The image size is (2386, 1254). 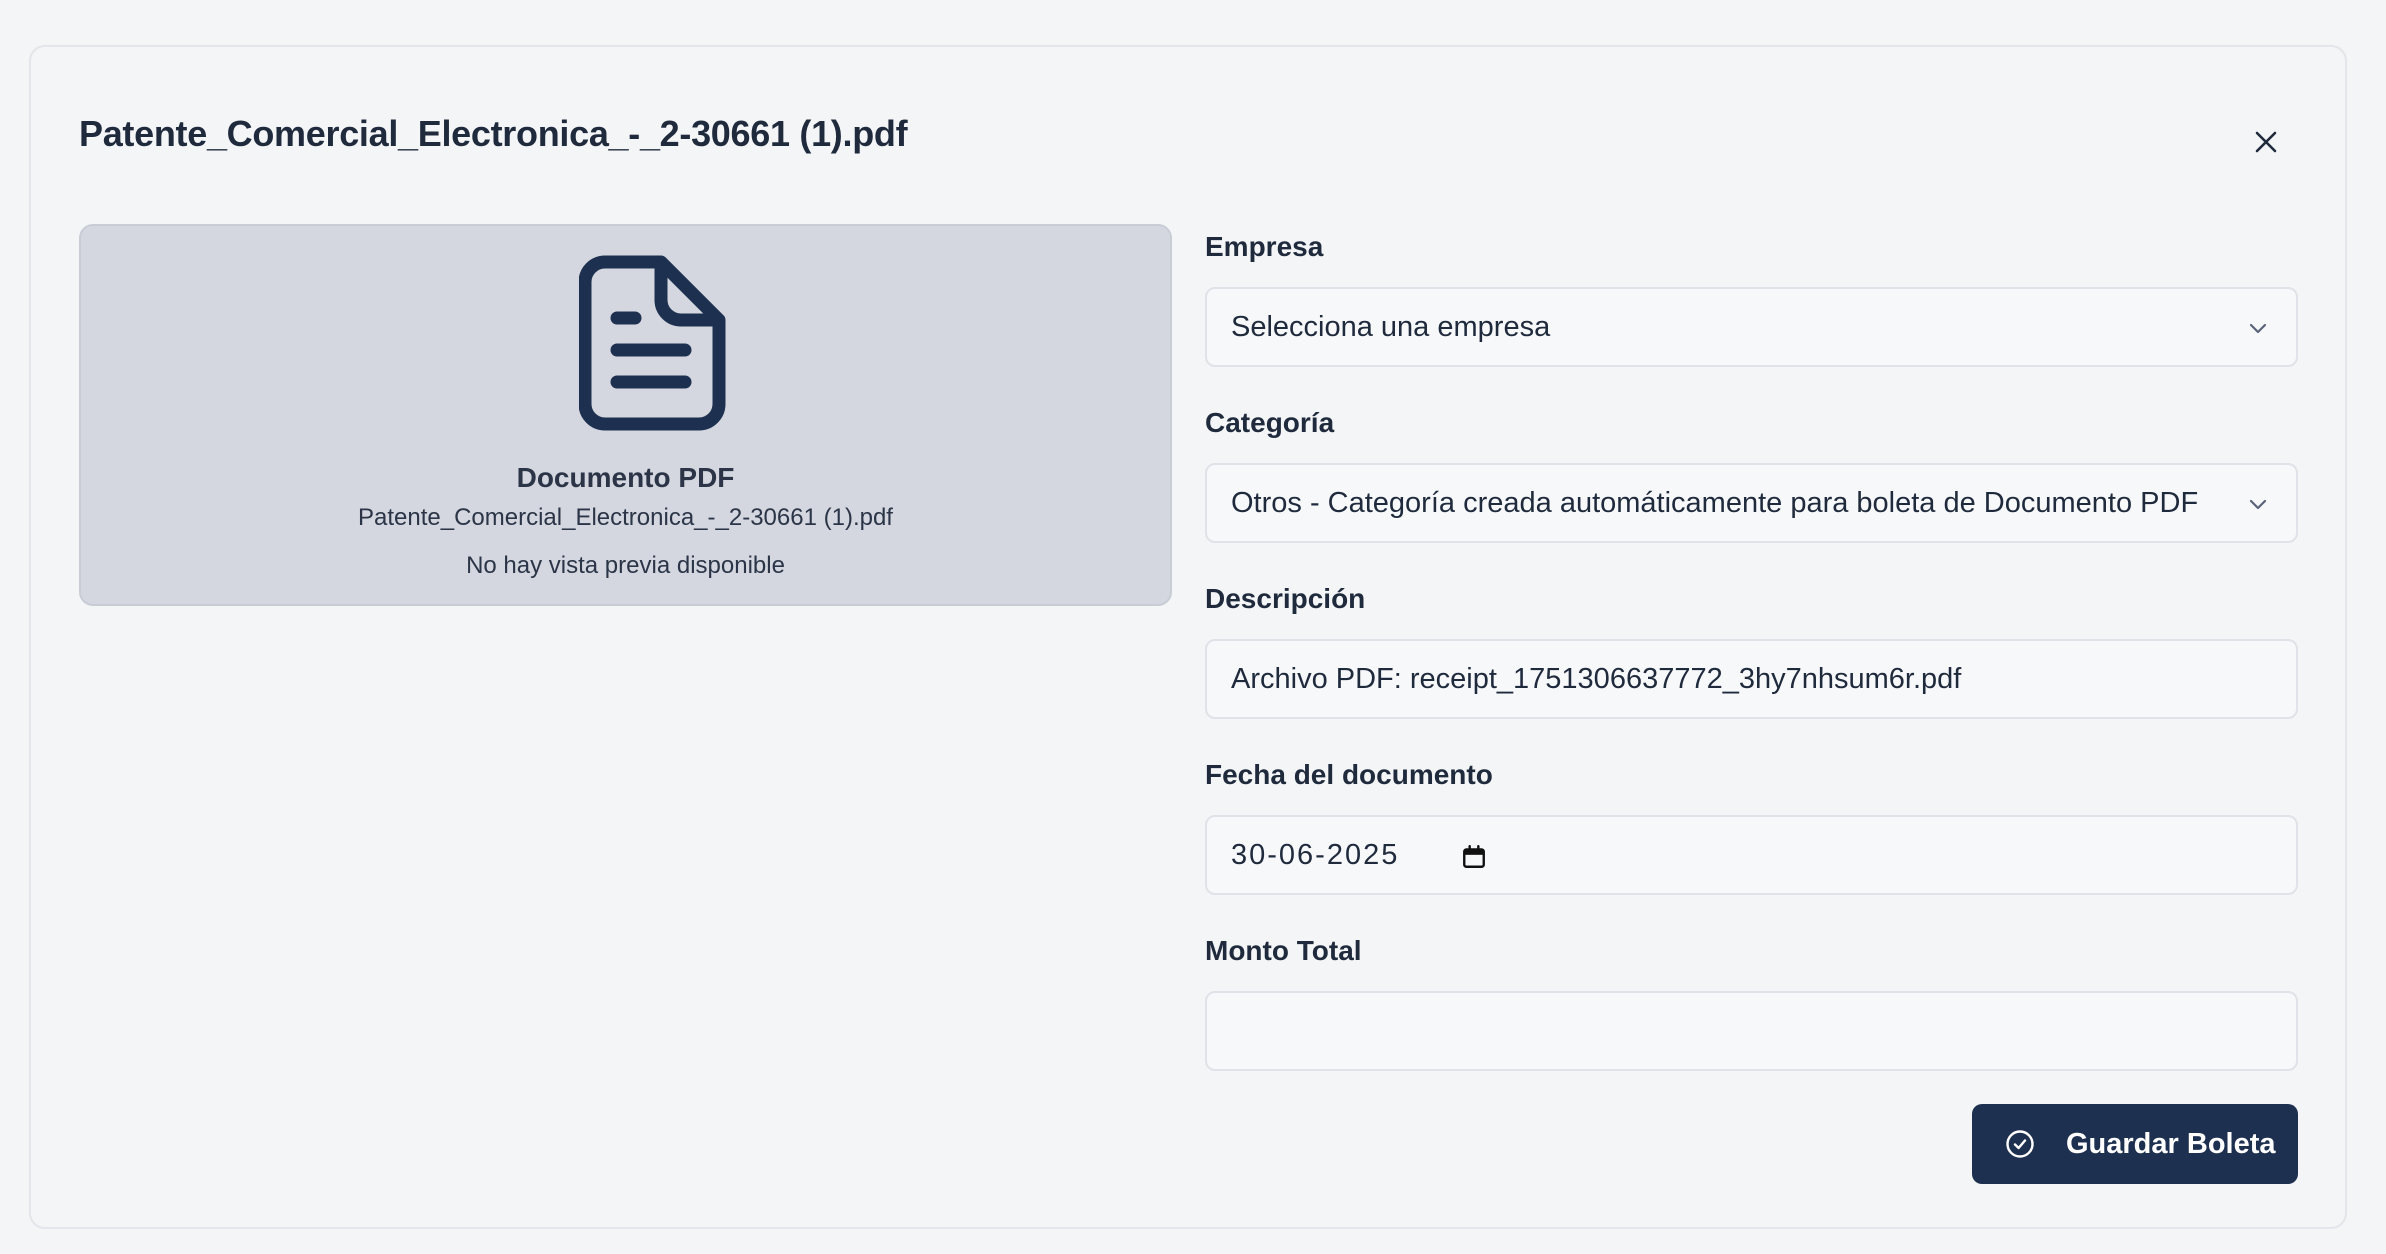 What do you see at coordinates (2171, 1143) in the screenshot?
I see `save-button-label: Guardar Boleta` at bounding box center [2171, 1143].